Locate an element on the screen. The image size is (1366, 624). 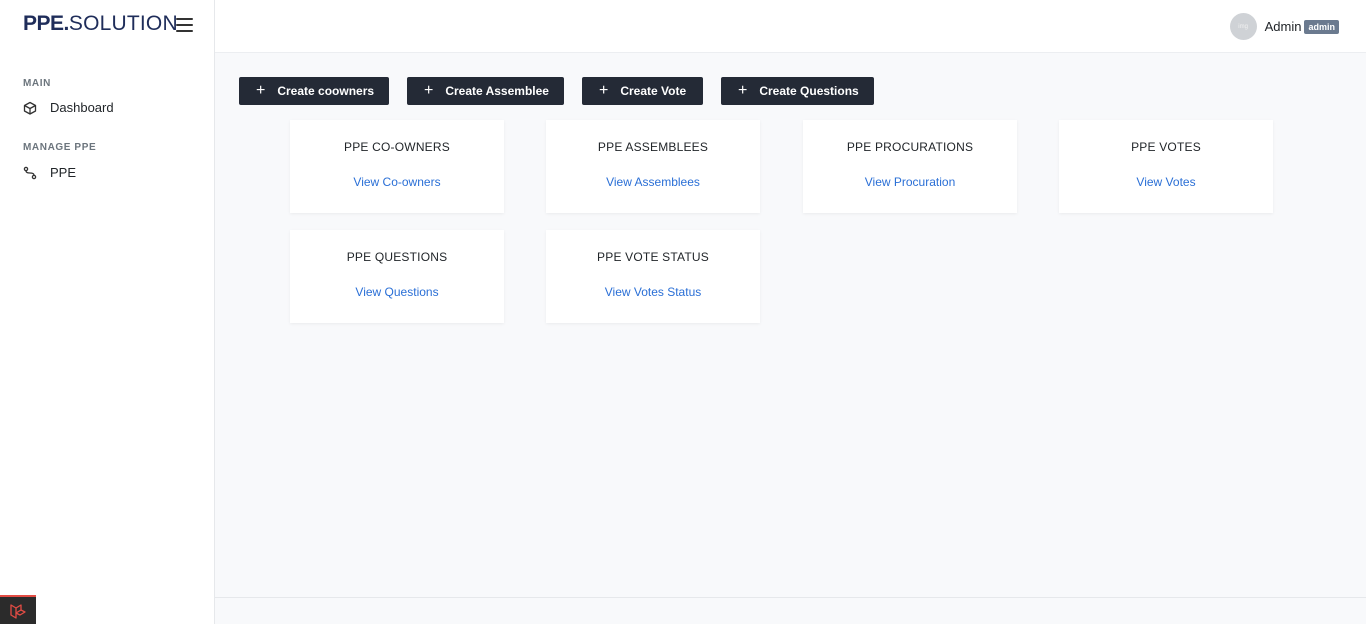
card-vote-status: PPE VOTE STATUS View Votes Status is located at coordinates (653, 276).